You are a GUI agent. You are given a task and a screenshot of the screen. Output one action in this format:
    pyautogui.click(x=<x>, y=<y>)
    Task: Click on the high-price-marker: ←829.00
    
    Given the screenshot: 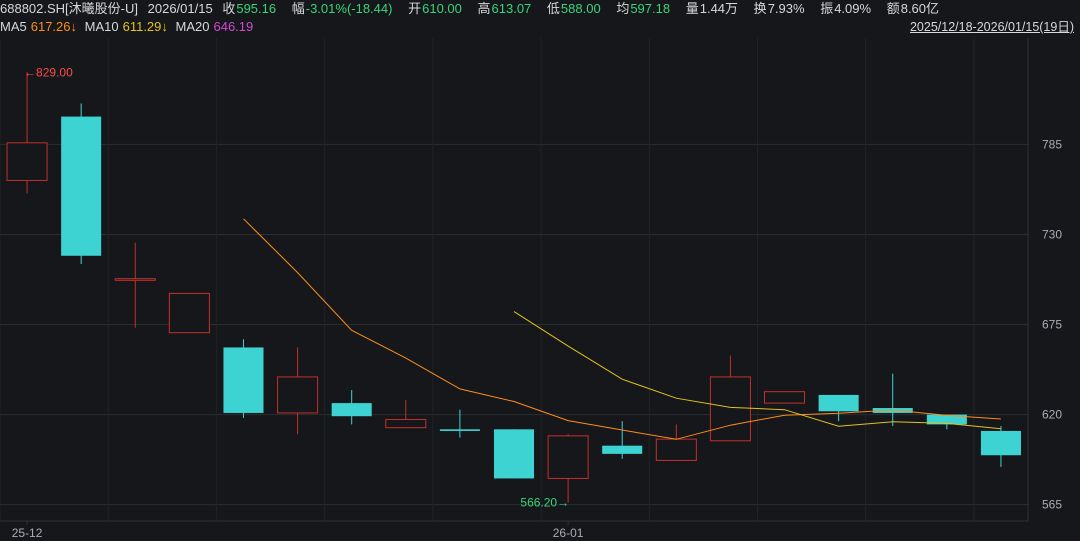 What is the action you would take?
    pyautogui.click(x=48, y=72)
    